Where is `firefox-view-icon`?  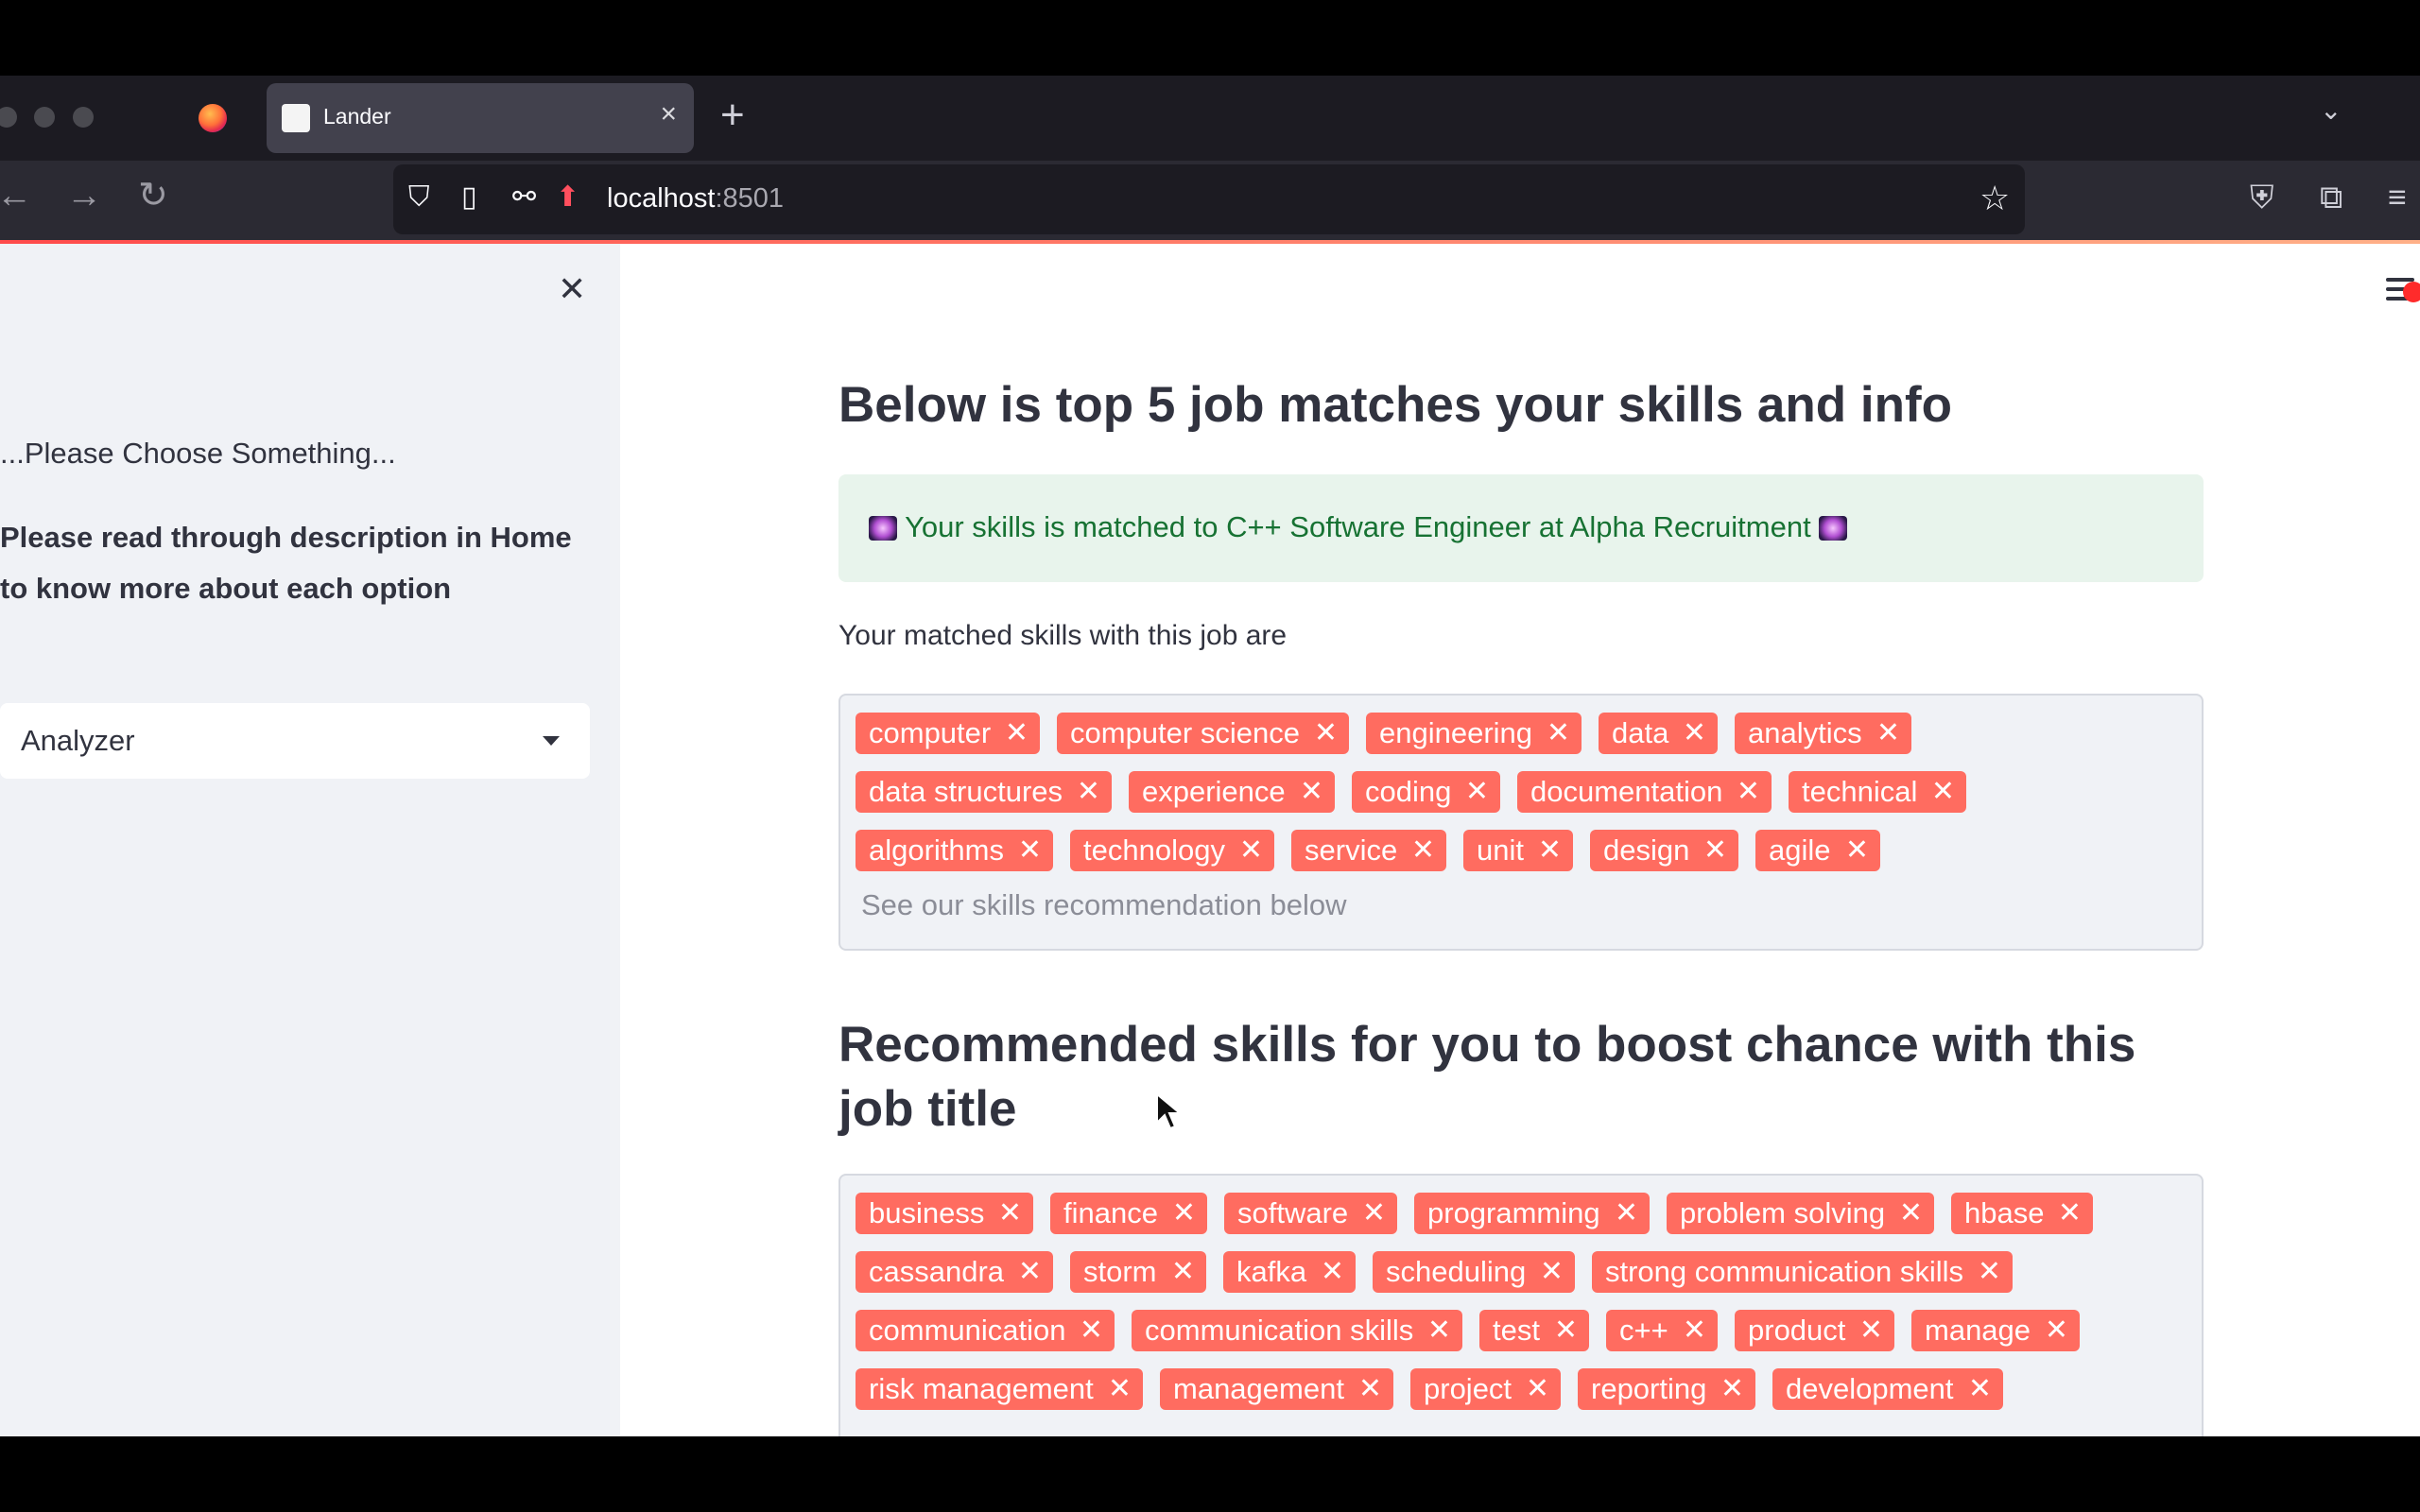 firefox-view-icon is located at coordinates (213, 118).